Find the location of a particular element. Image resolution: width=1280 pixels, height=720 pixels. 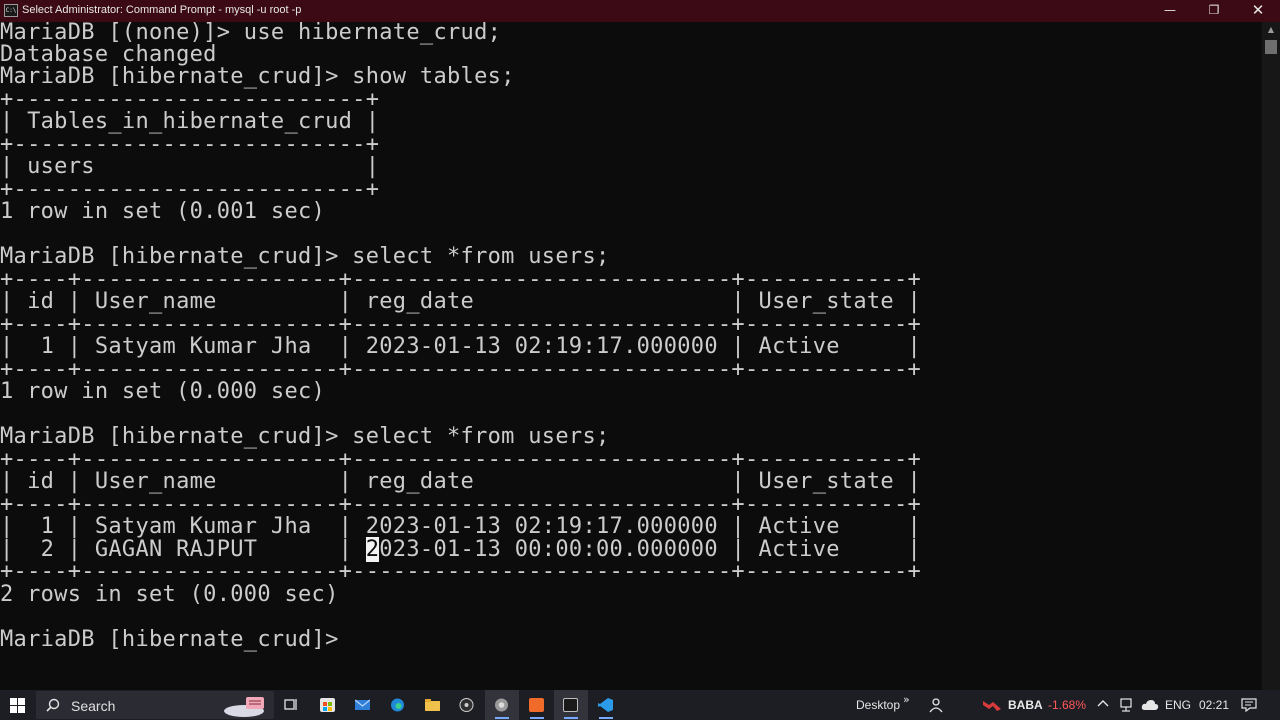

store-button is located at coordinates (328, 705).